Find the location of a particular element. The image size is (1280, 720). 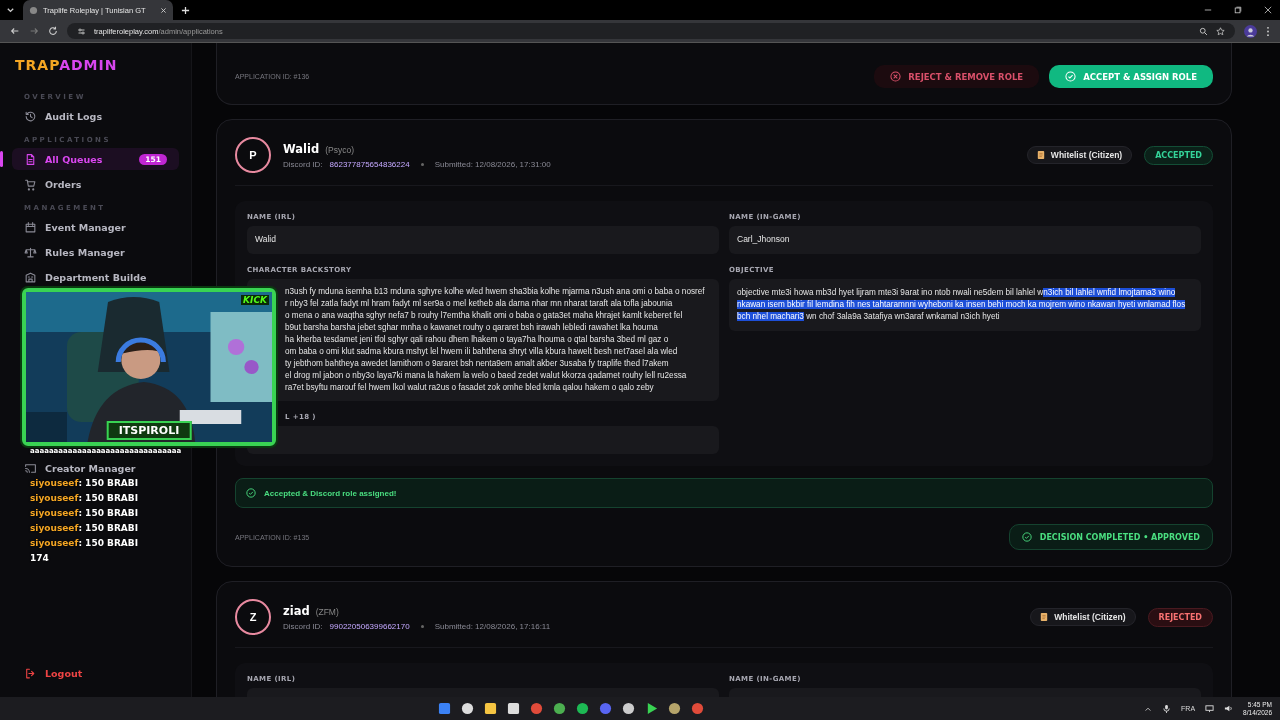

logo-text: ADMIN is located at coordinates (88, 65).